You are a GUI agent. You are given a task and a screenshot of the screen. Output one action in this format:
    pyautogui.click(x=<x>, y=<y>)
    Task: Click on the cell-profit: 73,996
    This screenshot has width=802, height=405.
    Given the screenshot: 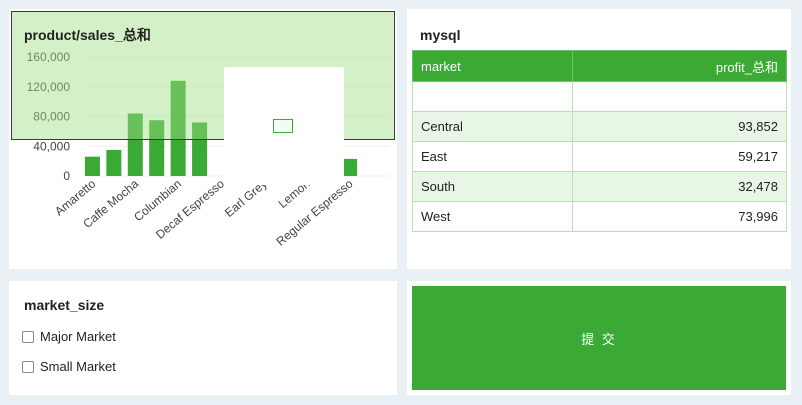 What is the action you would take?
    pyautogui.click(x=679, y=216)
    